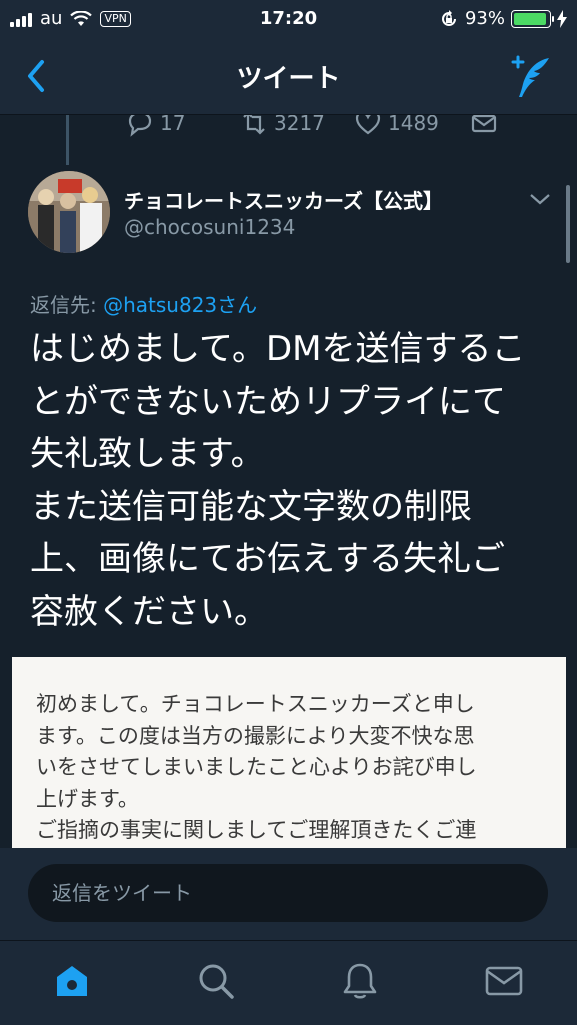 This screenshot has width=577, height=1025. What do you see at coordinates (254, 125) in the screenshot?
I see `retweet-icon` at bounding box center [254, 125].